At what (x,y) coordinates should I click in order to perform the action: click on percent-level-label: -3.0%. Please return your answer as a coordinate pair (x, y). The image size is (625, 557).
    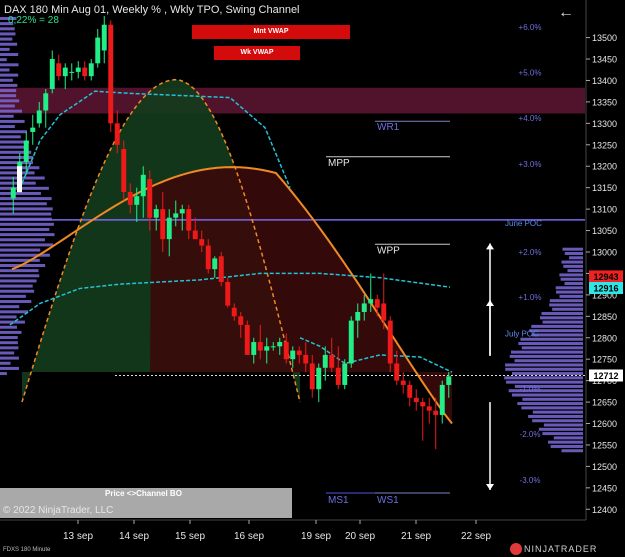
    Looking at the image, I should click on (530, 480).